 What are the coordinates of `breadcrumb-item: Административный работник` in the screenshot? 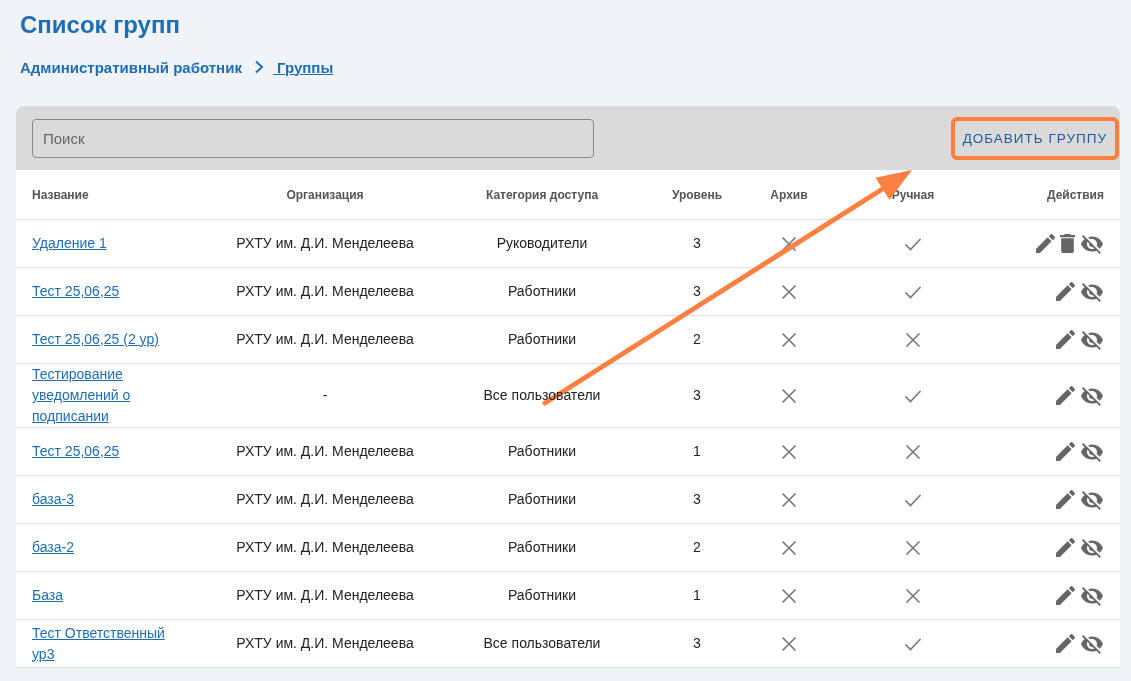 It's located at (131, 67).